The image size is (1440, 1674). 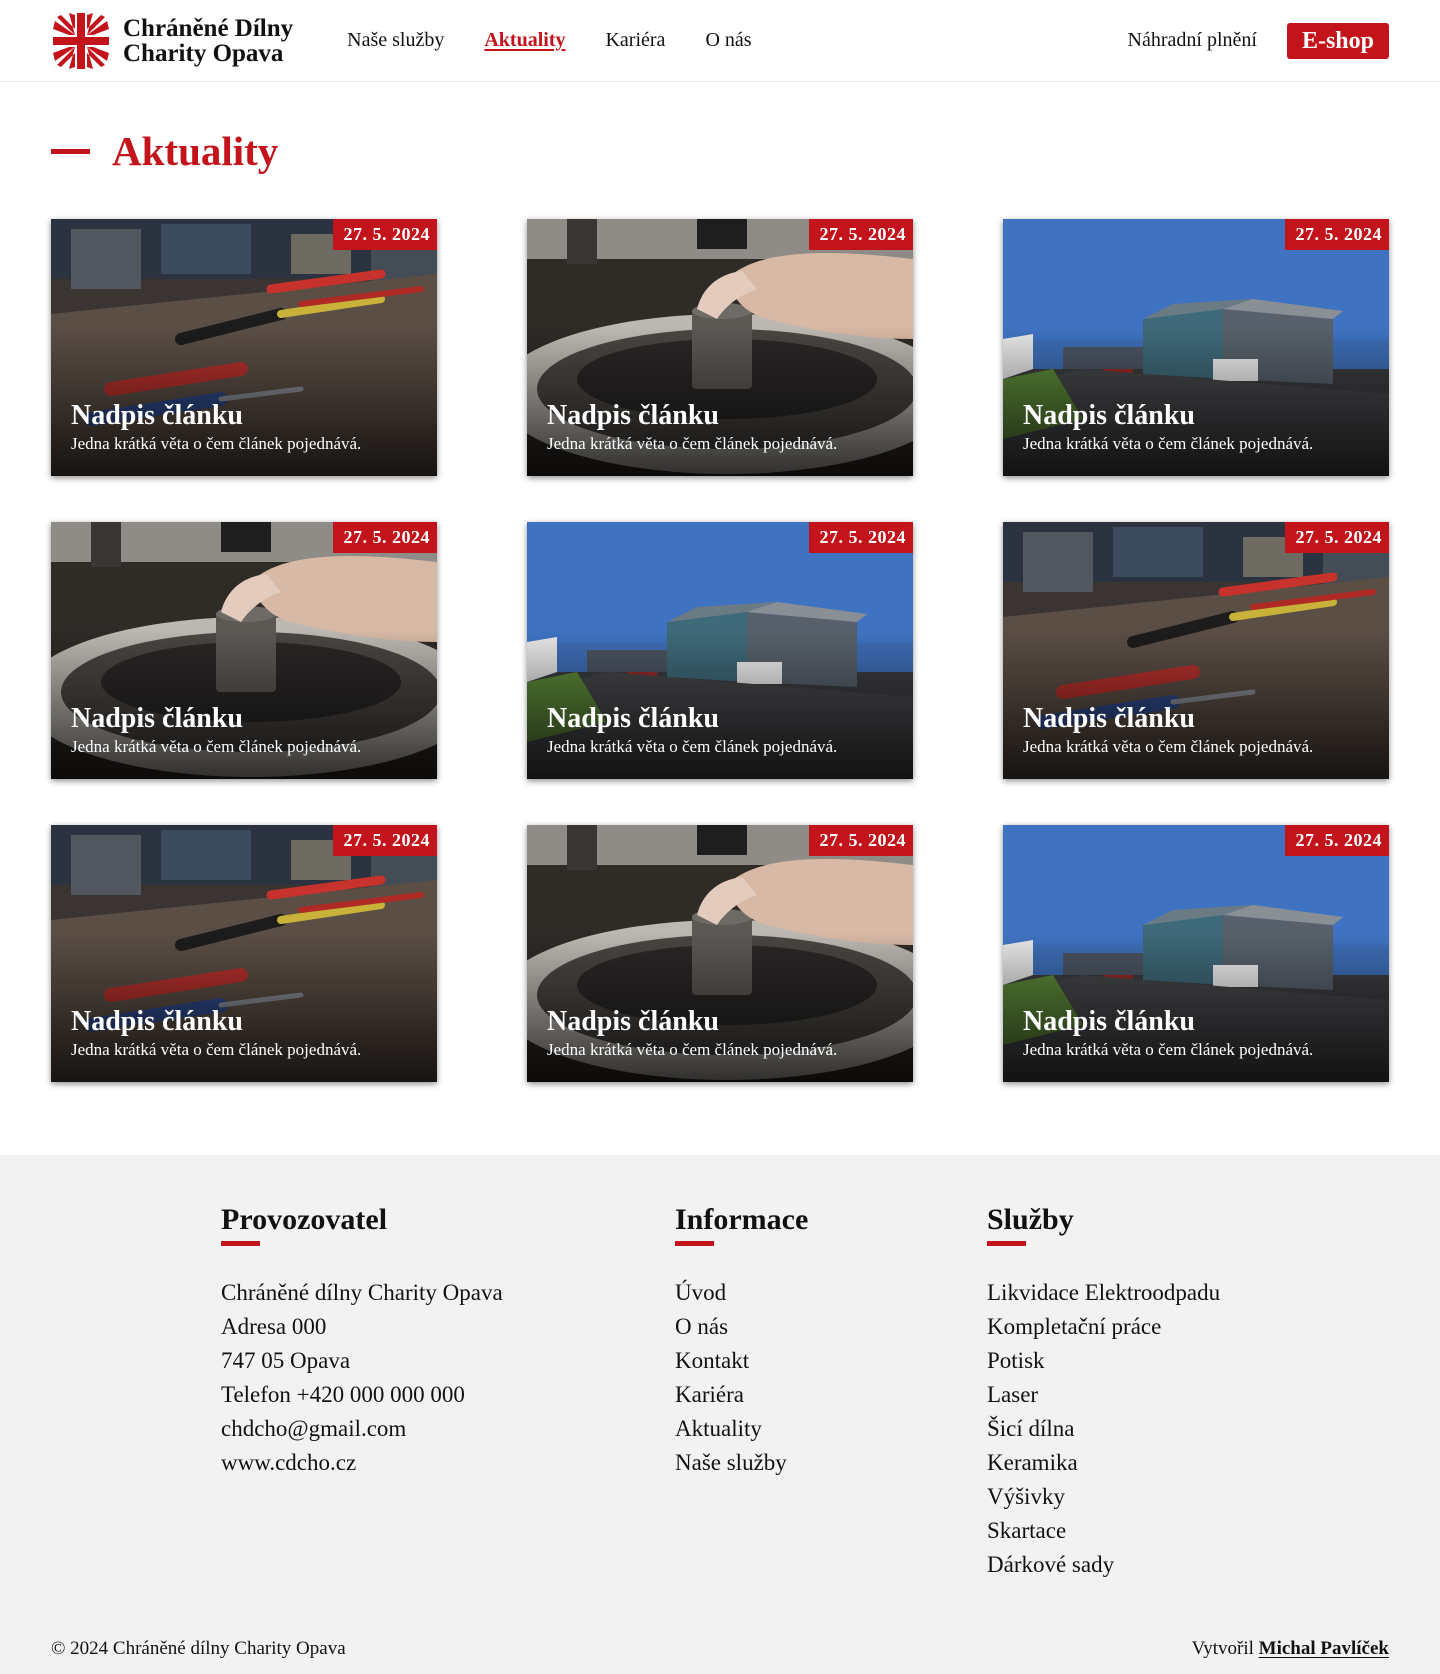 What do you see at coordinates (1103, 1327) in the screenshot?
I see `service-link-assembly: Kompletační práce` at bounding box center [1103, 1327].